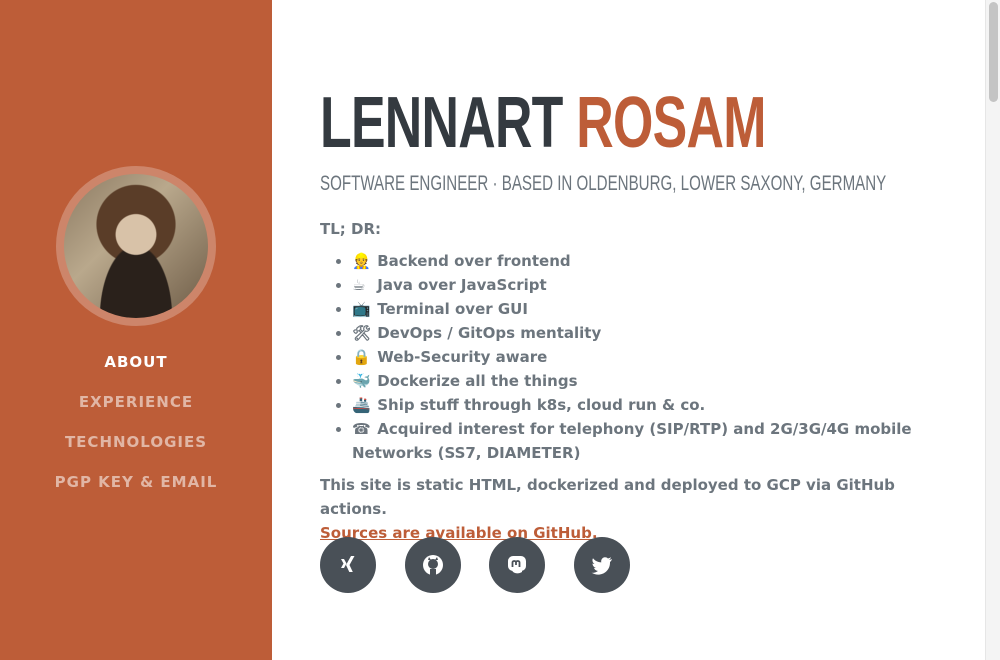 Image resolution: width=1000 pixels, height=660 pixels. I want to click on telephone-icon: ☎, so click(361, 429).